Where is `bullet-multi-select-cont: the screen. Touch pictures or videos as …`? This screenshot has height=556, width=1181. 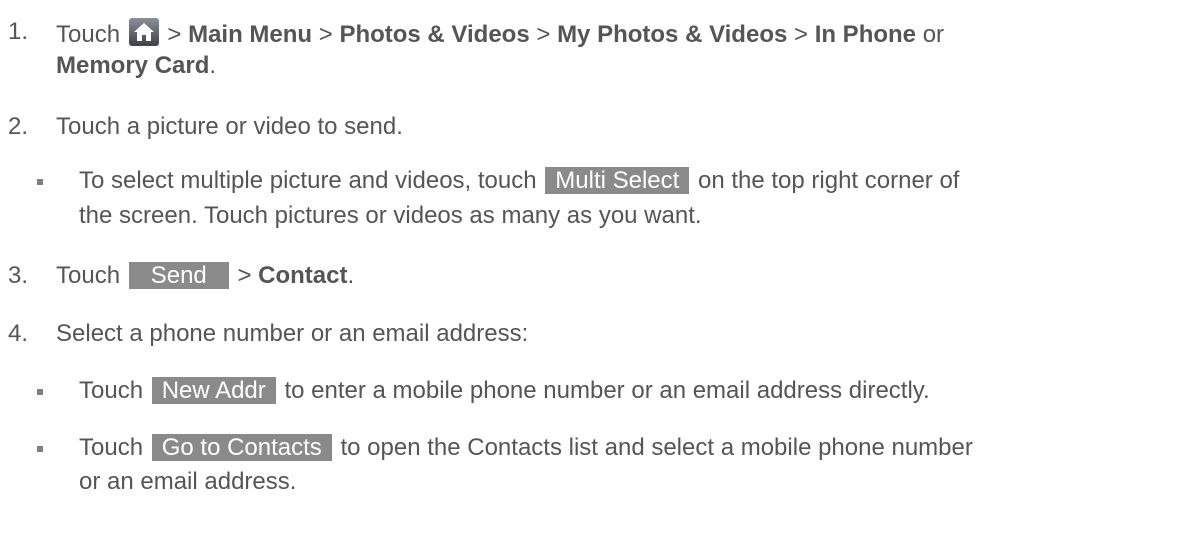
bullet-multi-select-cont: the screen. Touch pictures or videos as … is located at coordinates (390, 216).